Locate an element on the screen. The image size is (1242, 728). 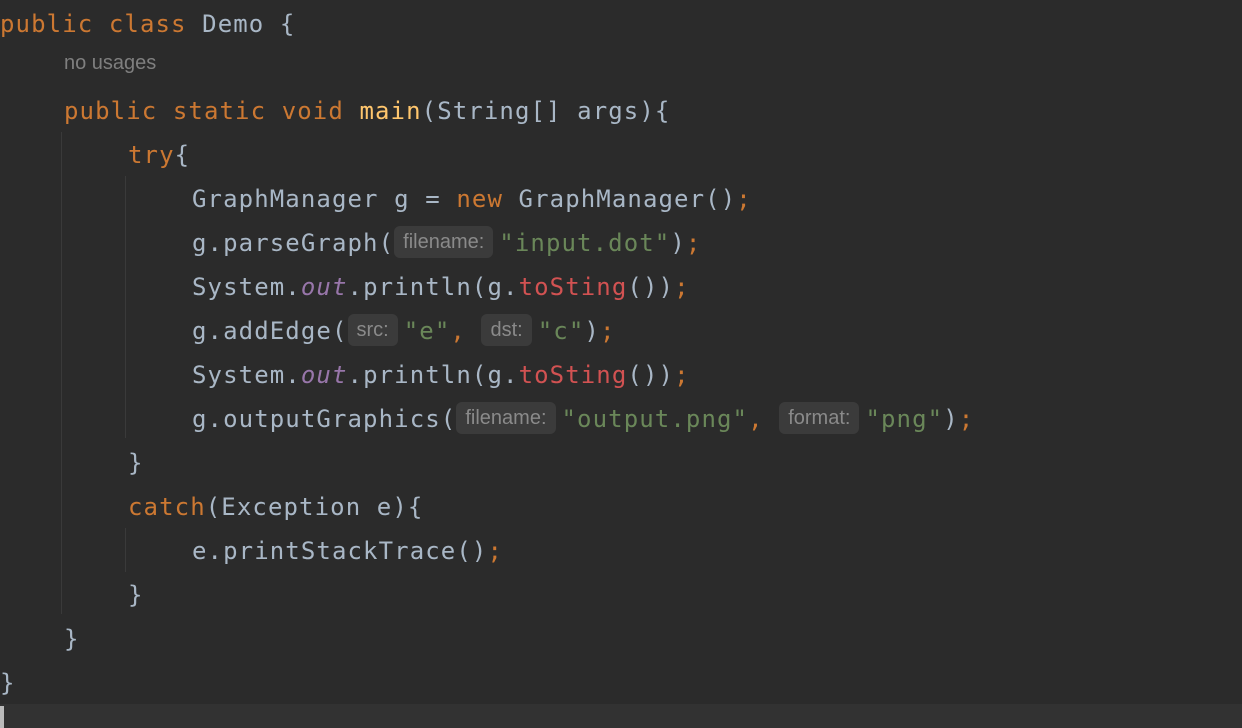
parameter-hint: src: is located at coordinates (372, 330).